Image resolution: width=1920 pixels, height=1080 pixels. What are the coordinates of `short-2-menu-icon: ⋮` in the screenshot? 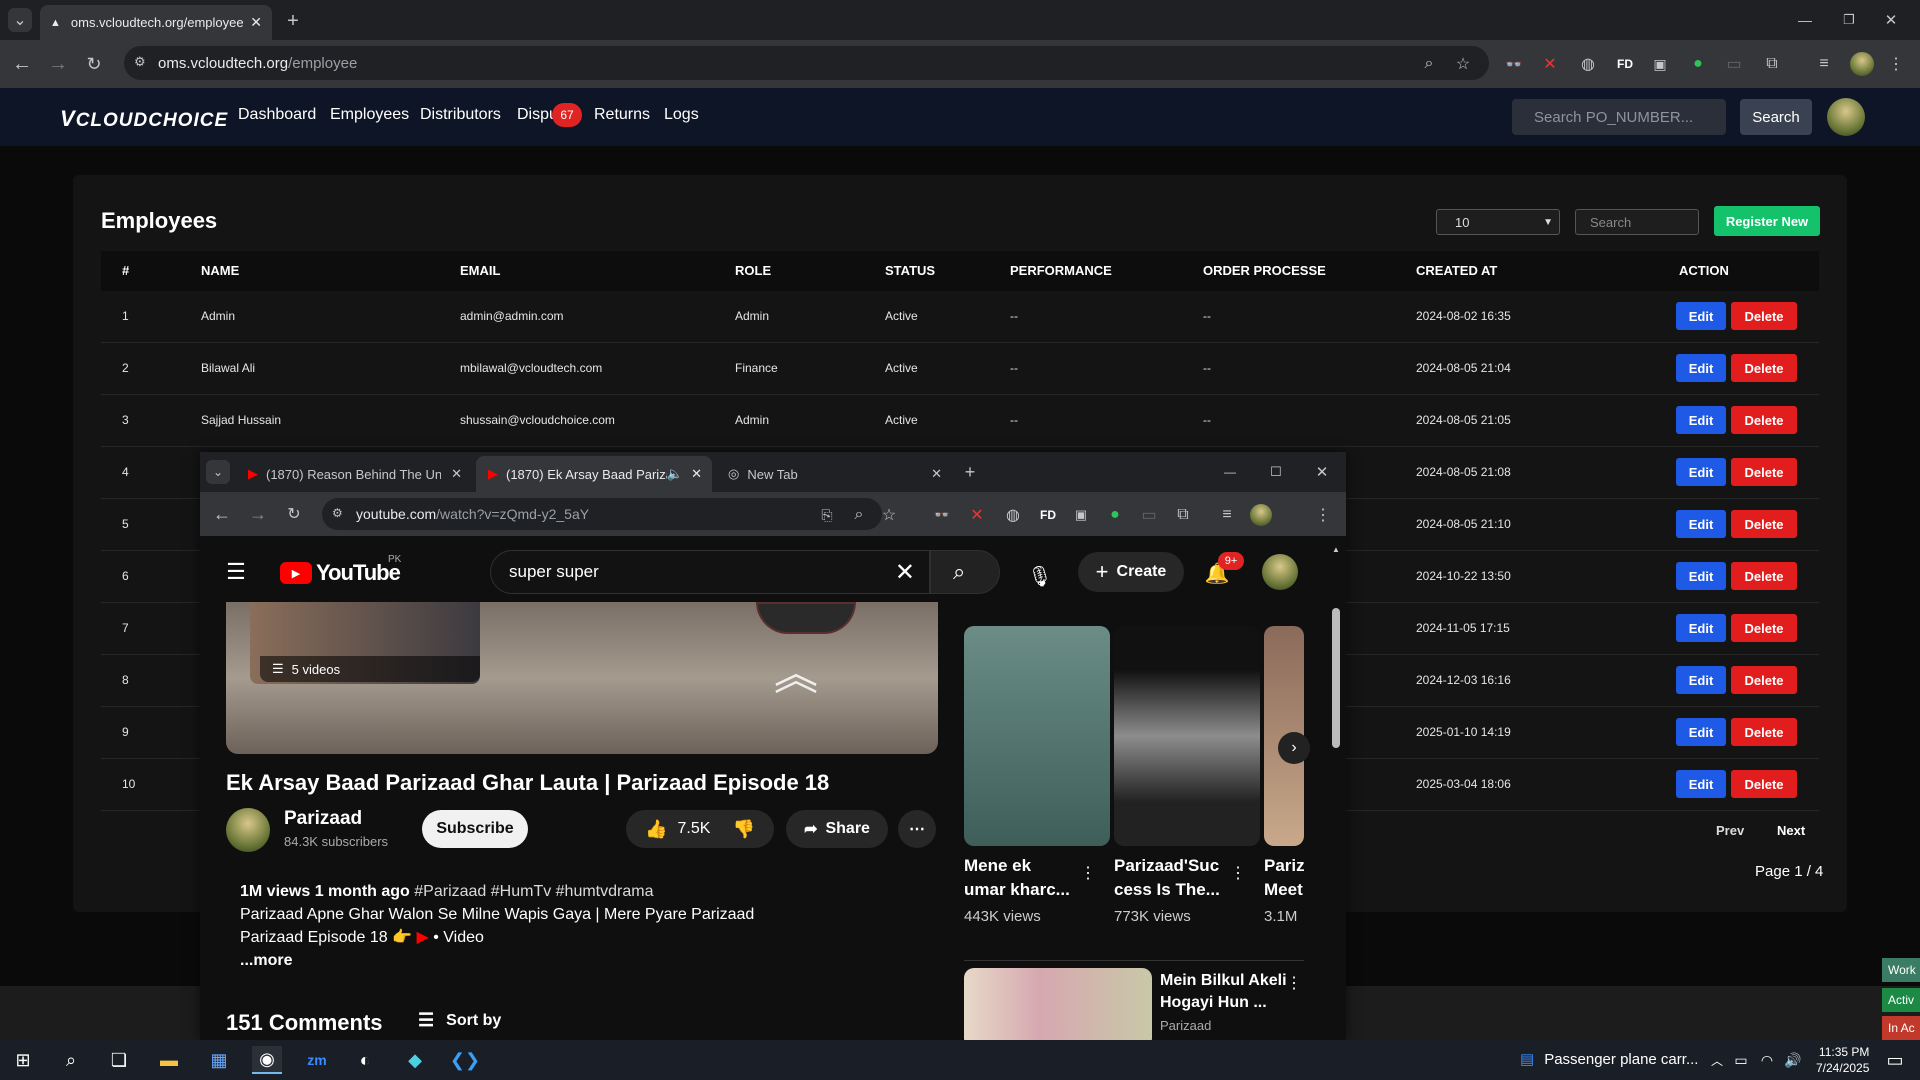 It's located at (1238, 873).